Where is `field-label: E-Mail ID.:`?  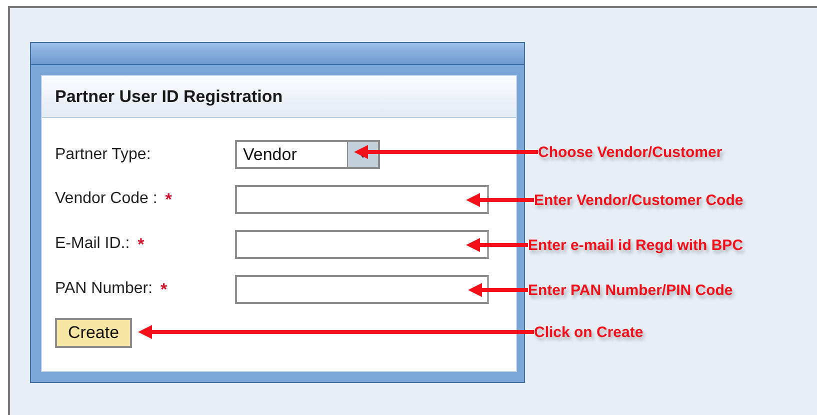
field-label: E-Mail ID.: is located at coordinates (92, 243).